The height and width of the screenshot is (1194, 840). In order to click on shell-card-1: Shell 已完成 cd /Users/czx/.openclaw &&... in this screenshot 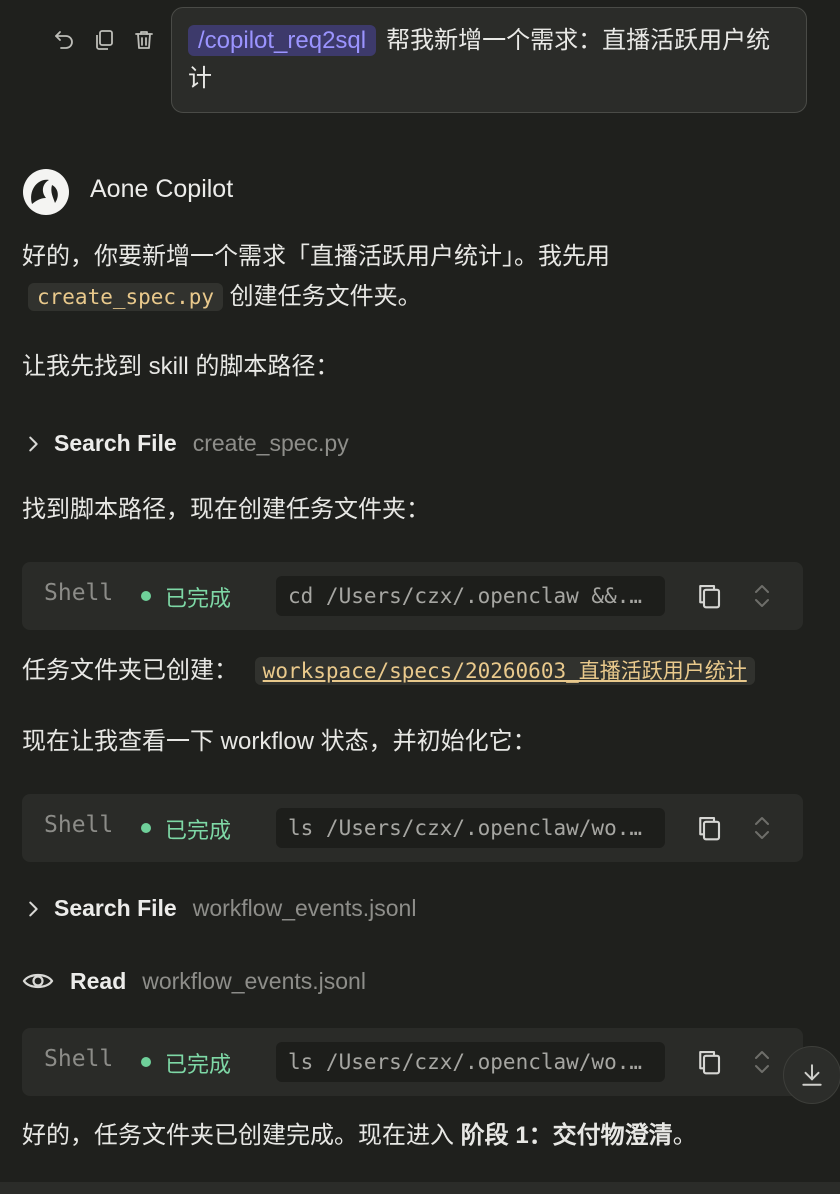, I will do `click(412, 596)`.